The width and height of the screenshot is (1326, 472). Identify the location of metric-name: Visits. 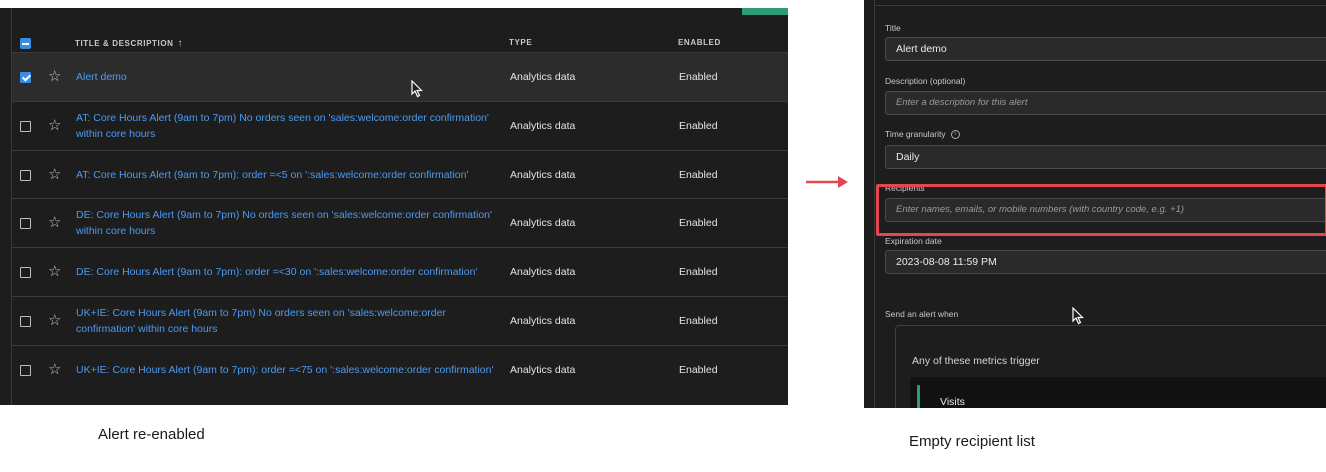
(952, 402).